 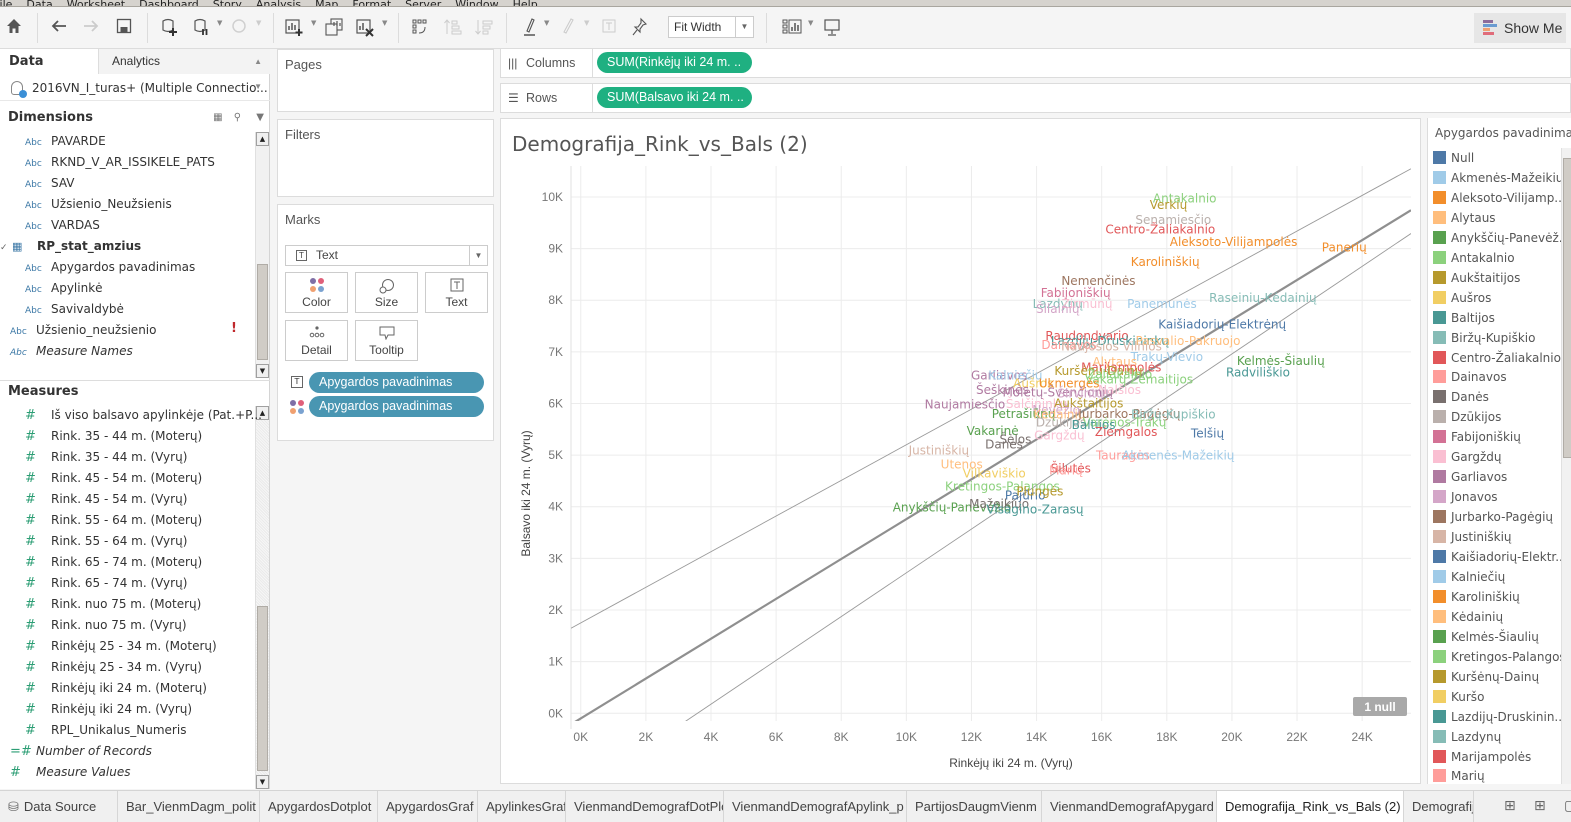 I want to click on duplicate-sheet-icon, so click(x=334, y=28).